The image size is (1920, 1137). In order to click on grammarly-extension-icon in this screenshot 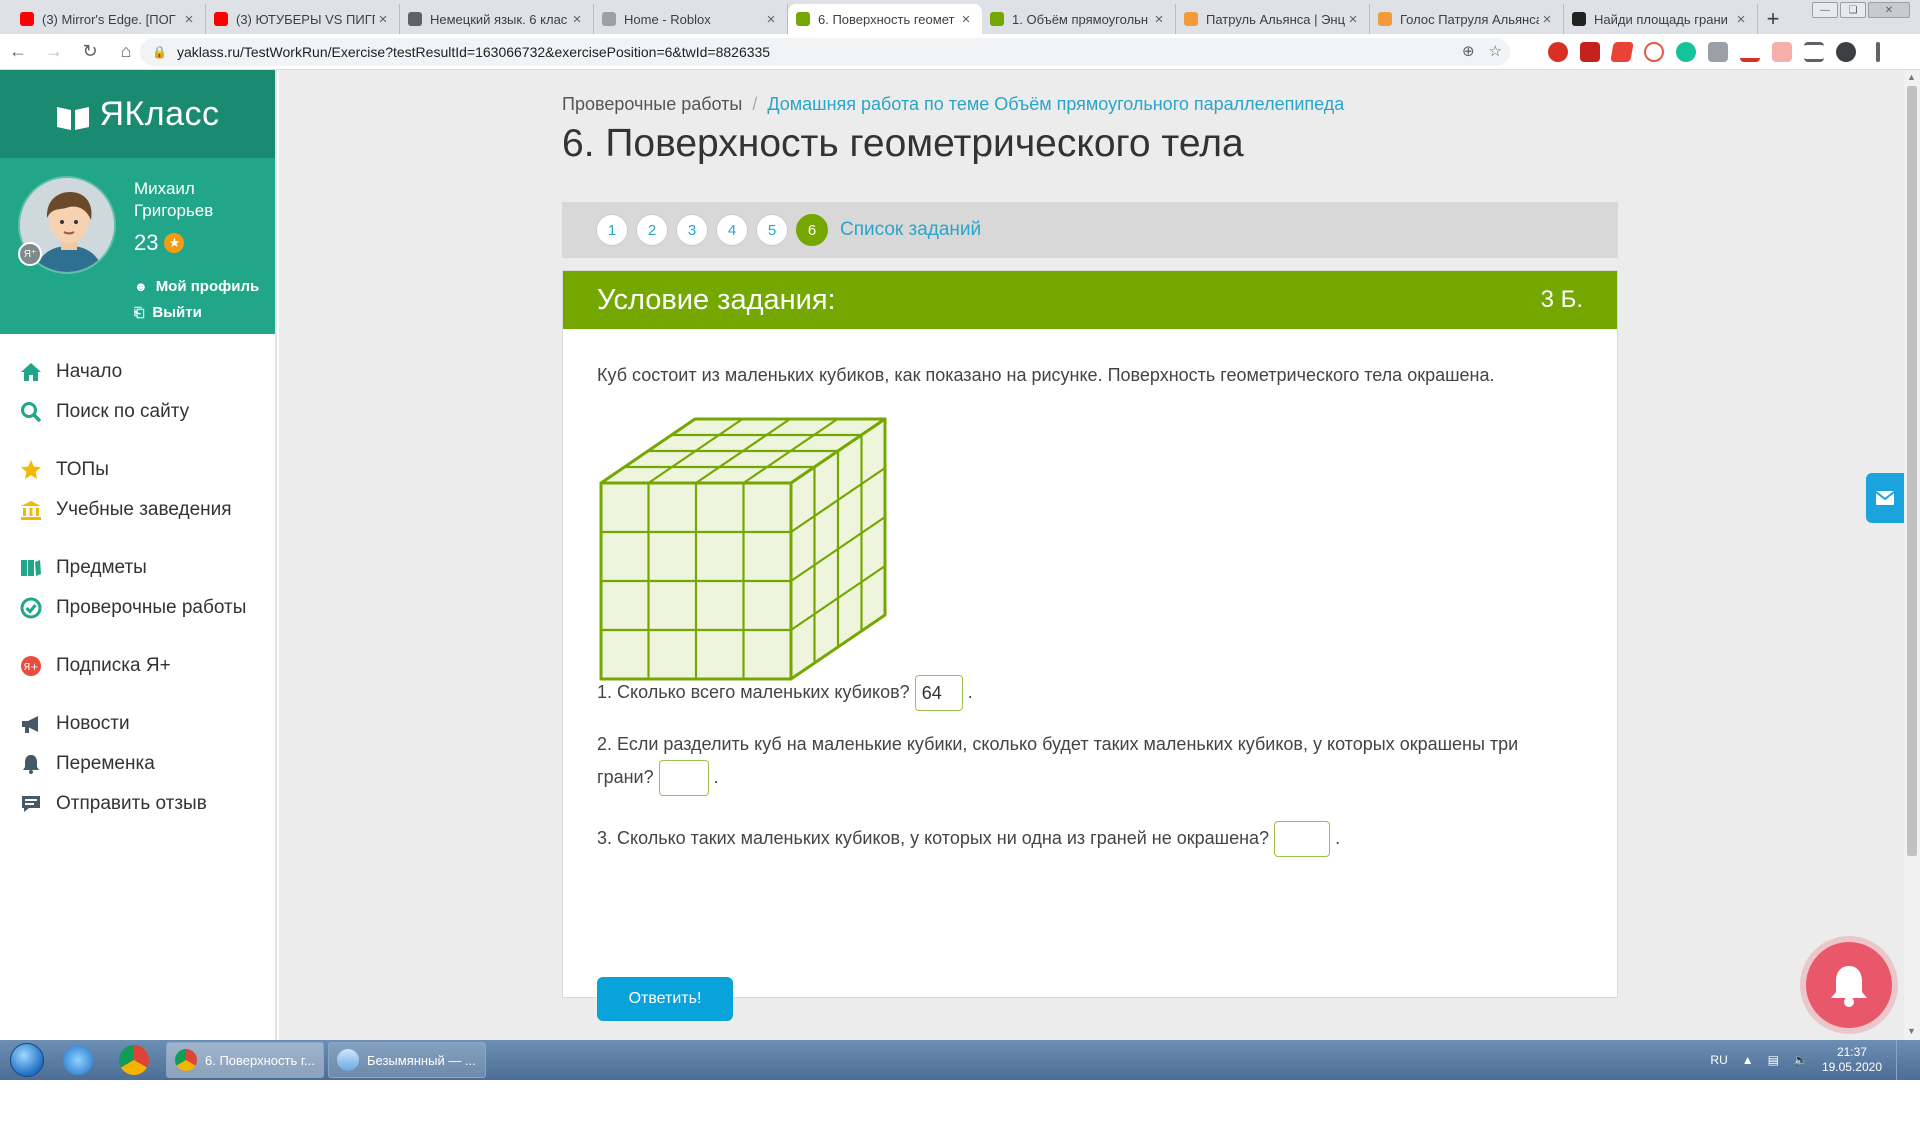, I will do `click(1686, 52)`.